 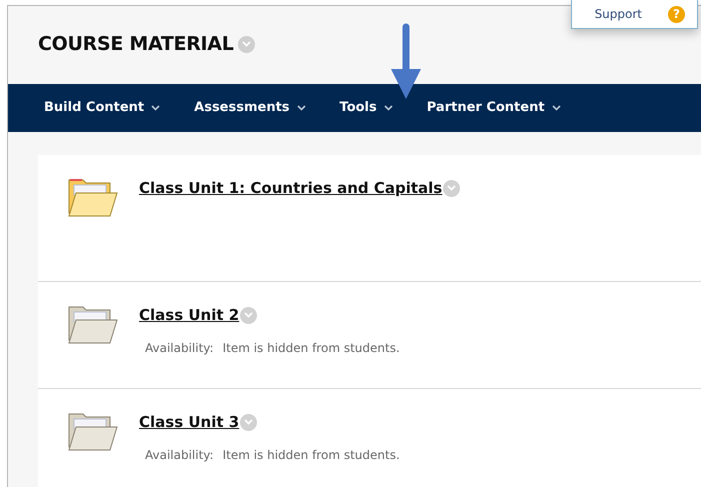 I want to click on menu-button: Tools, so click(x=366, y=108).